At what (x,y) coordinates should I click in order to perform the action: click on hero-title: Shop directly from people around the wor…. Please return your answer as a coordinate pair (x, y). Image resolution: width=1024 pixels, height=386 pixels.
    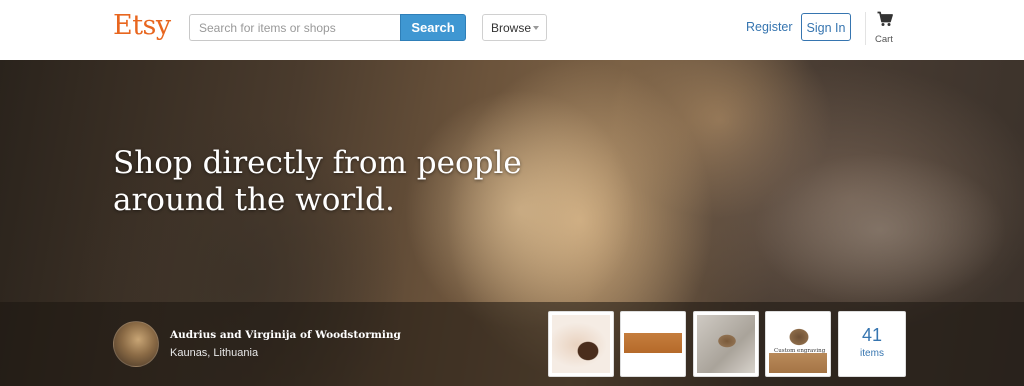
    Looking at the image, I should click on (317, 181).